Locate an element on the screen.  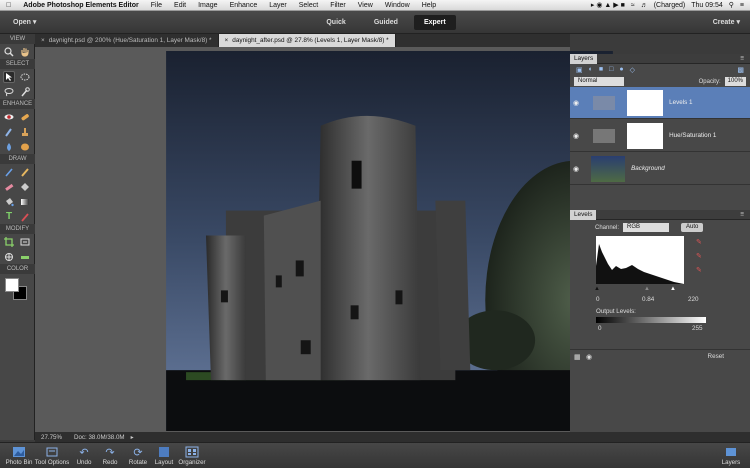
menu-view: View is located at coordinates (365, 5).